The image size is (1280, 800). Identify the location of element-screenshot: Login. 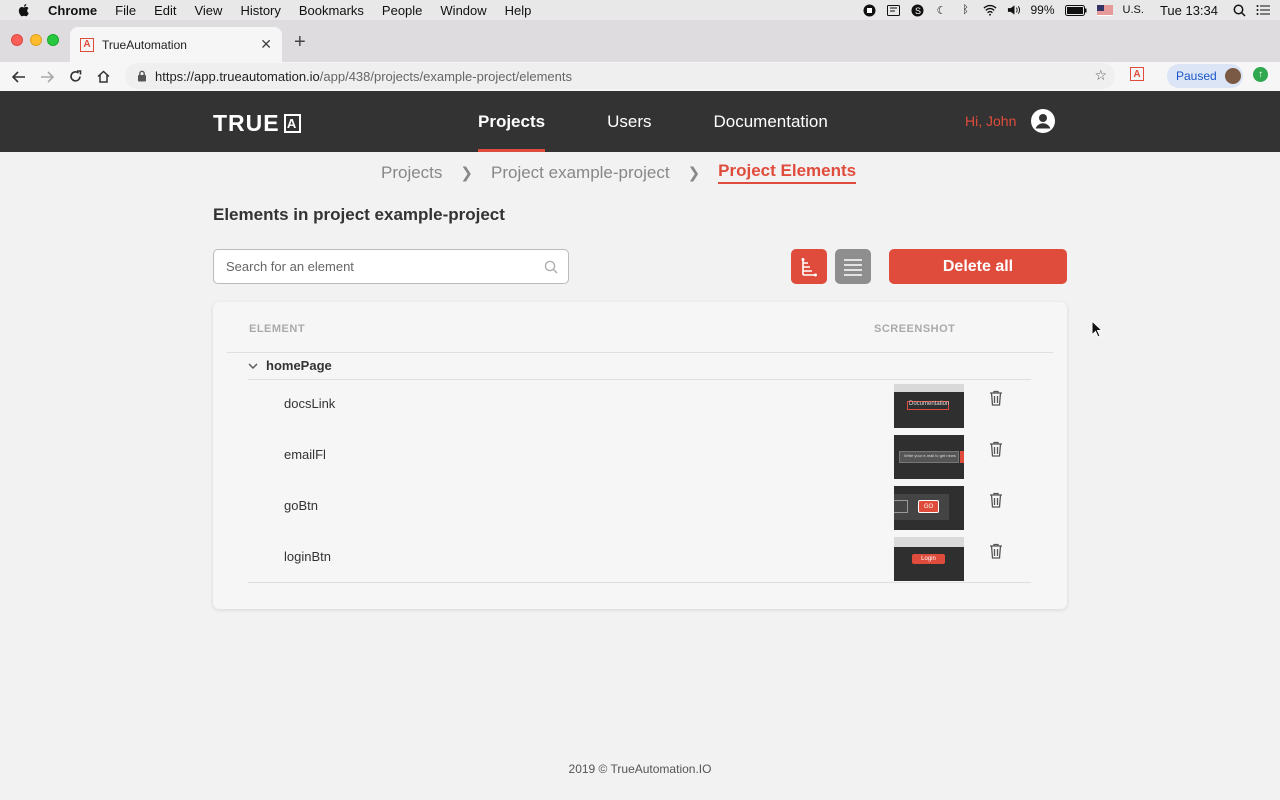
(929, 559).